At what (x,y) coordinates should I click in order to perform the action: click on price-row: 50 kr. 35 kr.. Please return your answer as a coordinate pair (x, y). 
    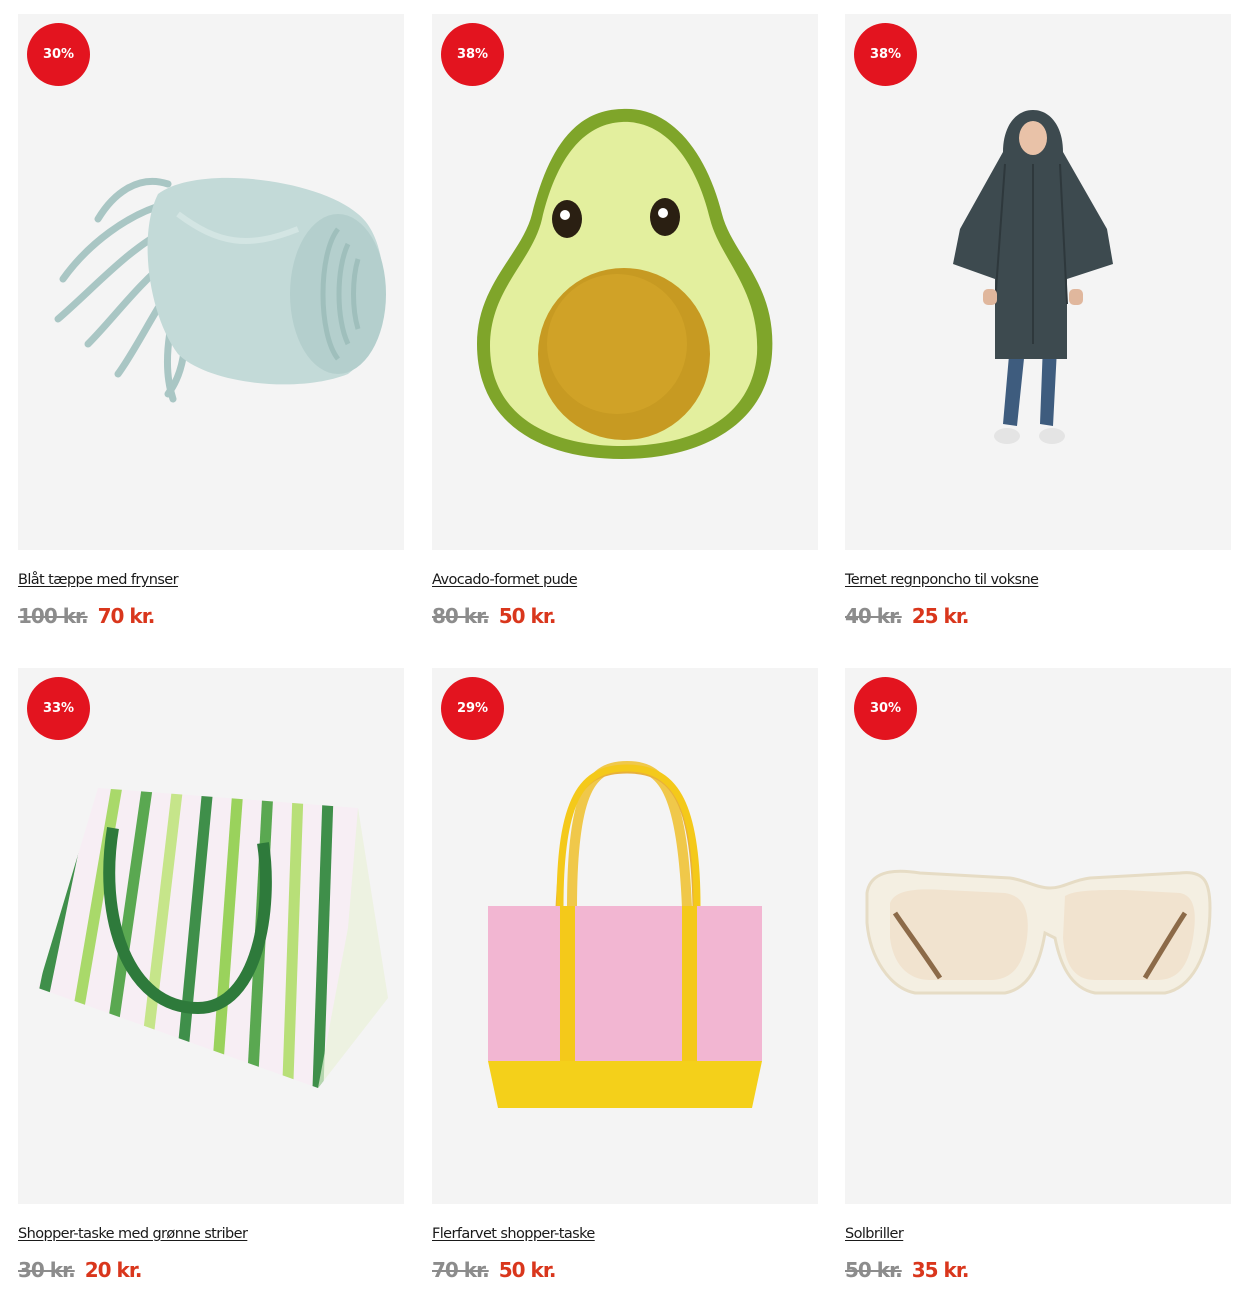
    Looking at the image, I should click on (1038, 1270).